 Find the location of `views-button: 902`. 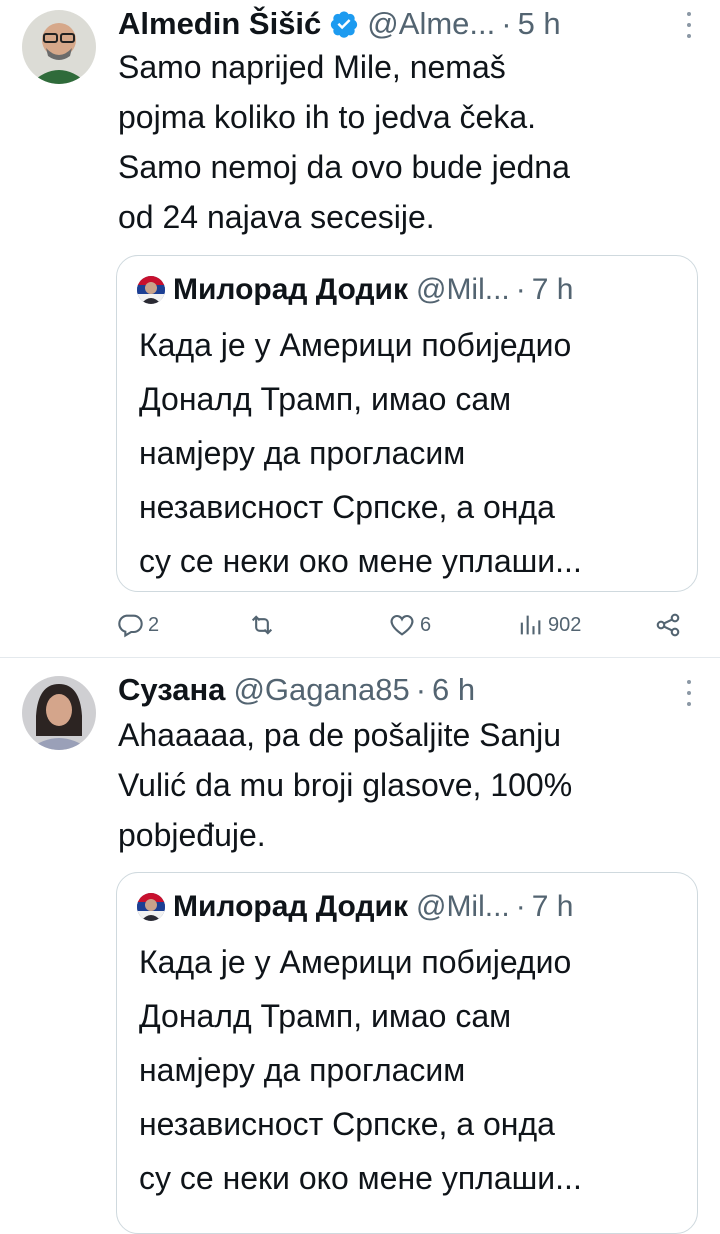

views-button: 902 is located at coordinates (548, 625).